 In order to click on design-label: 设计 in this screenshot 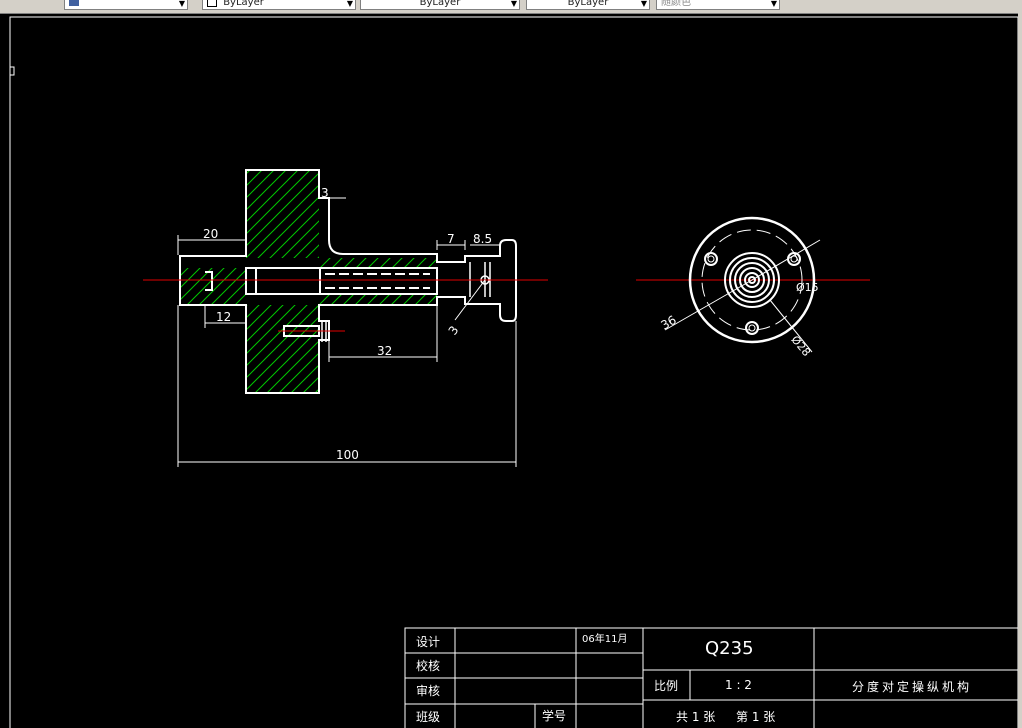, I will do `click(428, 642)`.